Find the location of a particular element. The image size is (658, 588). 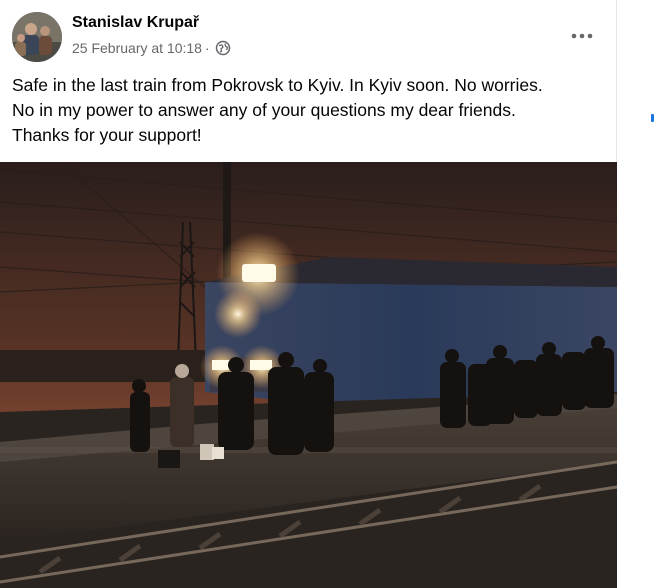

more-options-button is located at coordinates (582, 36).